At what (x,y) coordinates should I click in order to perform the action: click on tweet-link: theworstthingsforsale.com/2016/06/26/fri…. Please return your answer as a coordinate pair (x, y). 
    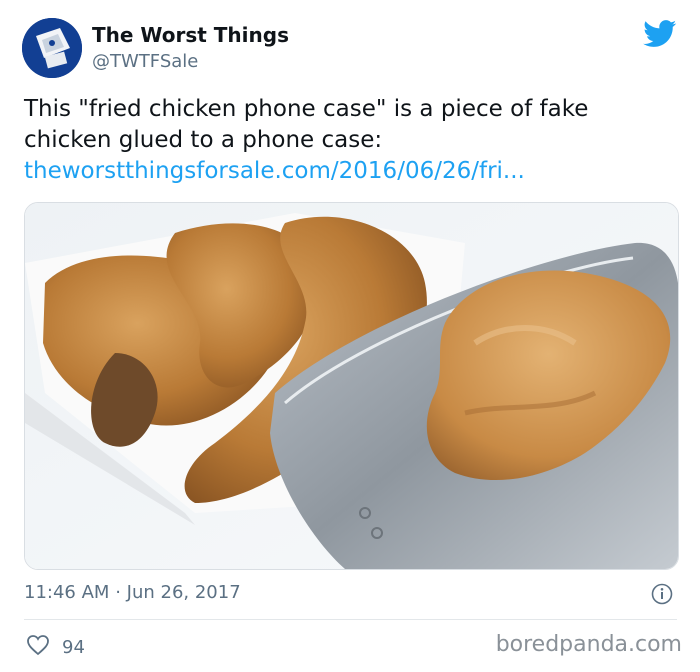
    Looking at the image, I should click on (274, 171).